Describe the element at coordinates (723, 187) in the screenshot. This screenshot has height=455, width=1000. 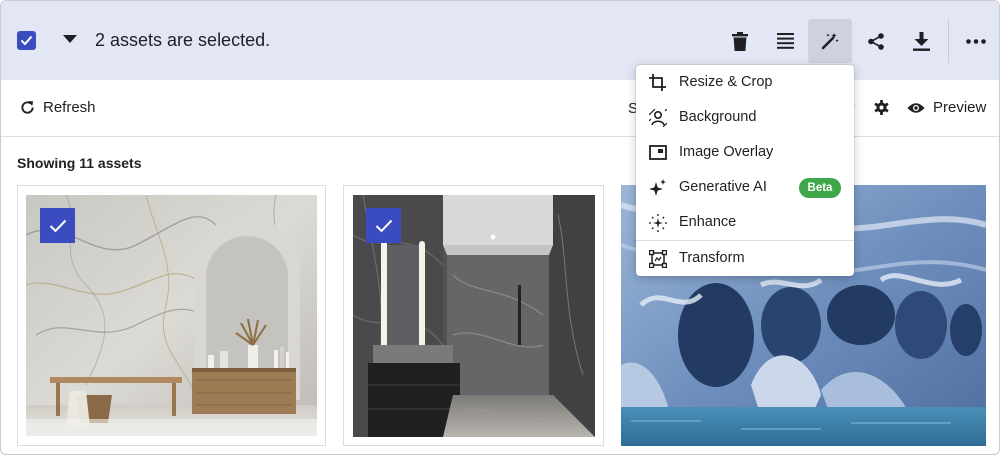
I see `menu-item-label: Generative AI` at that location.